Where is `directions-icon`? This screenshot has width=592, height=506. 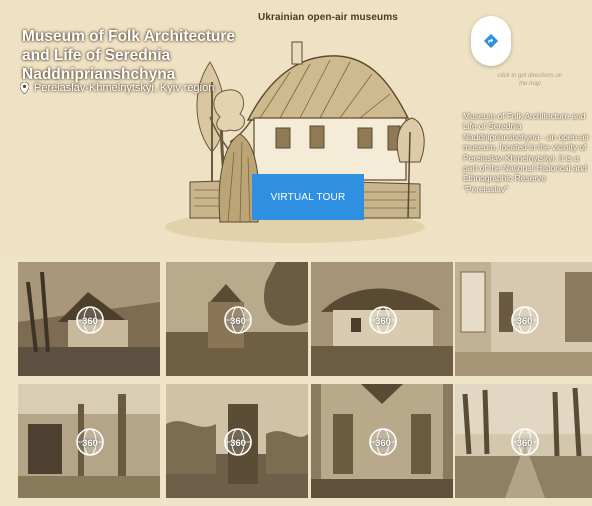
directions-icon is located at coordinates (491, 41).